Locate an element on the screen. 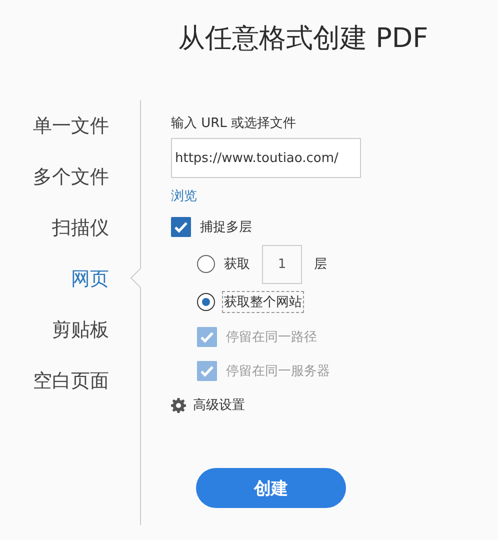  checkbox-label: 捕捉多层 is located at coordinates (226, 227).